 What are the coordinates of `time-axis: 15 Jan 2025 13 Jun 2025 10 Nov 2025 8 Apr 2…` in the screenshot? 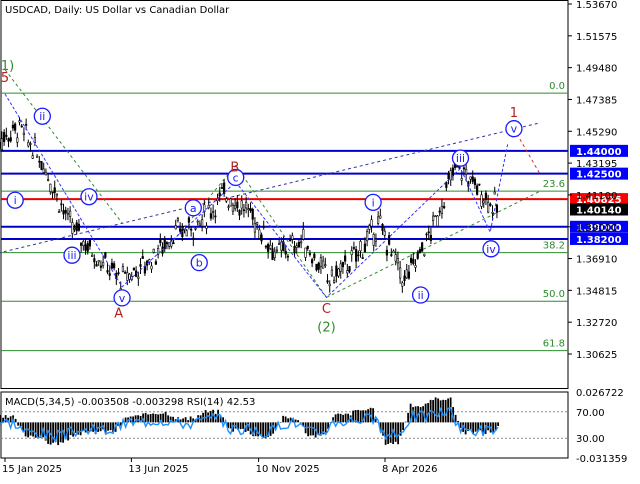 It's located at (219, 466).